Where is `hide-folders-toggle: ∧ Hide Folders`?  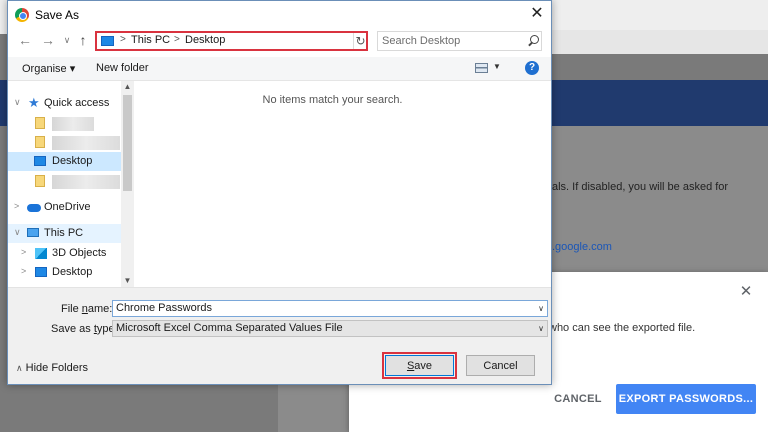 hide-folders-toggle: ∧ Hide Folders is located at coordinates (52, 368).